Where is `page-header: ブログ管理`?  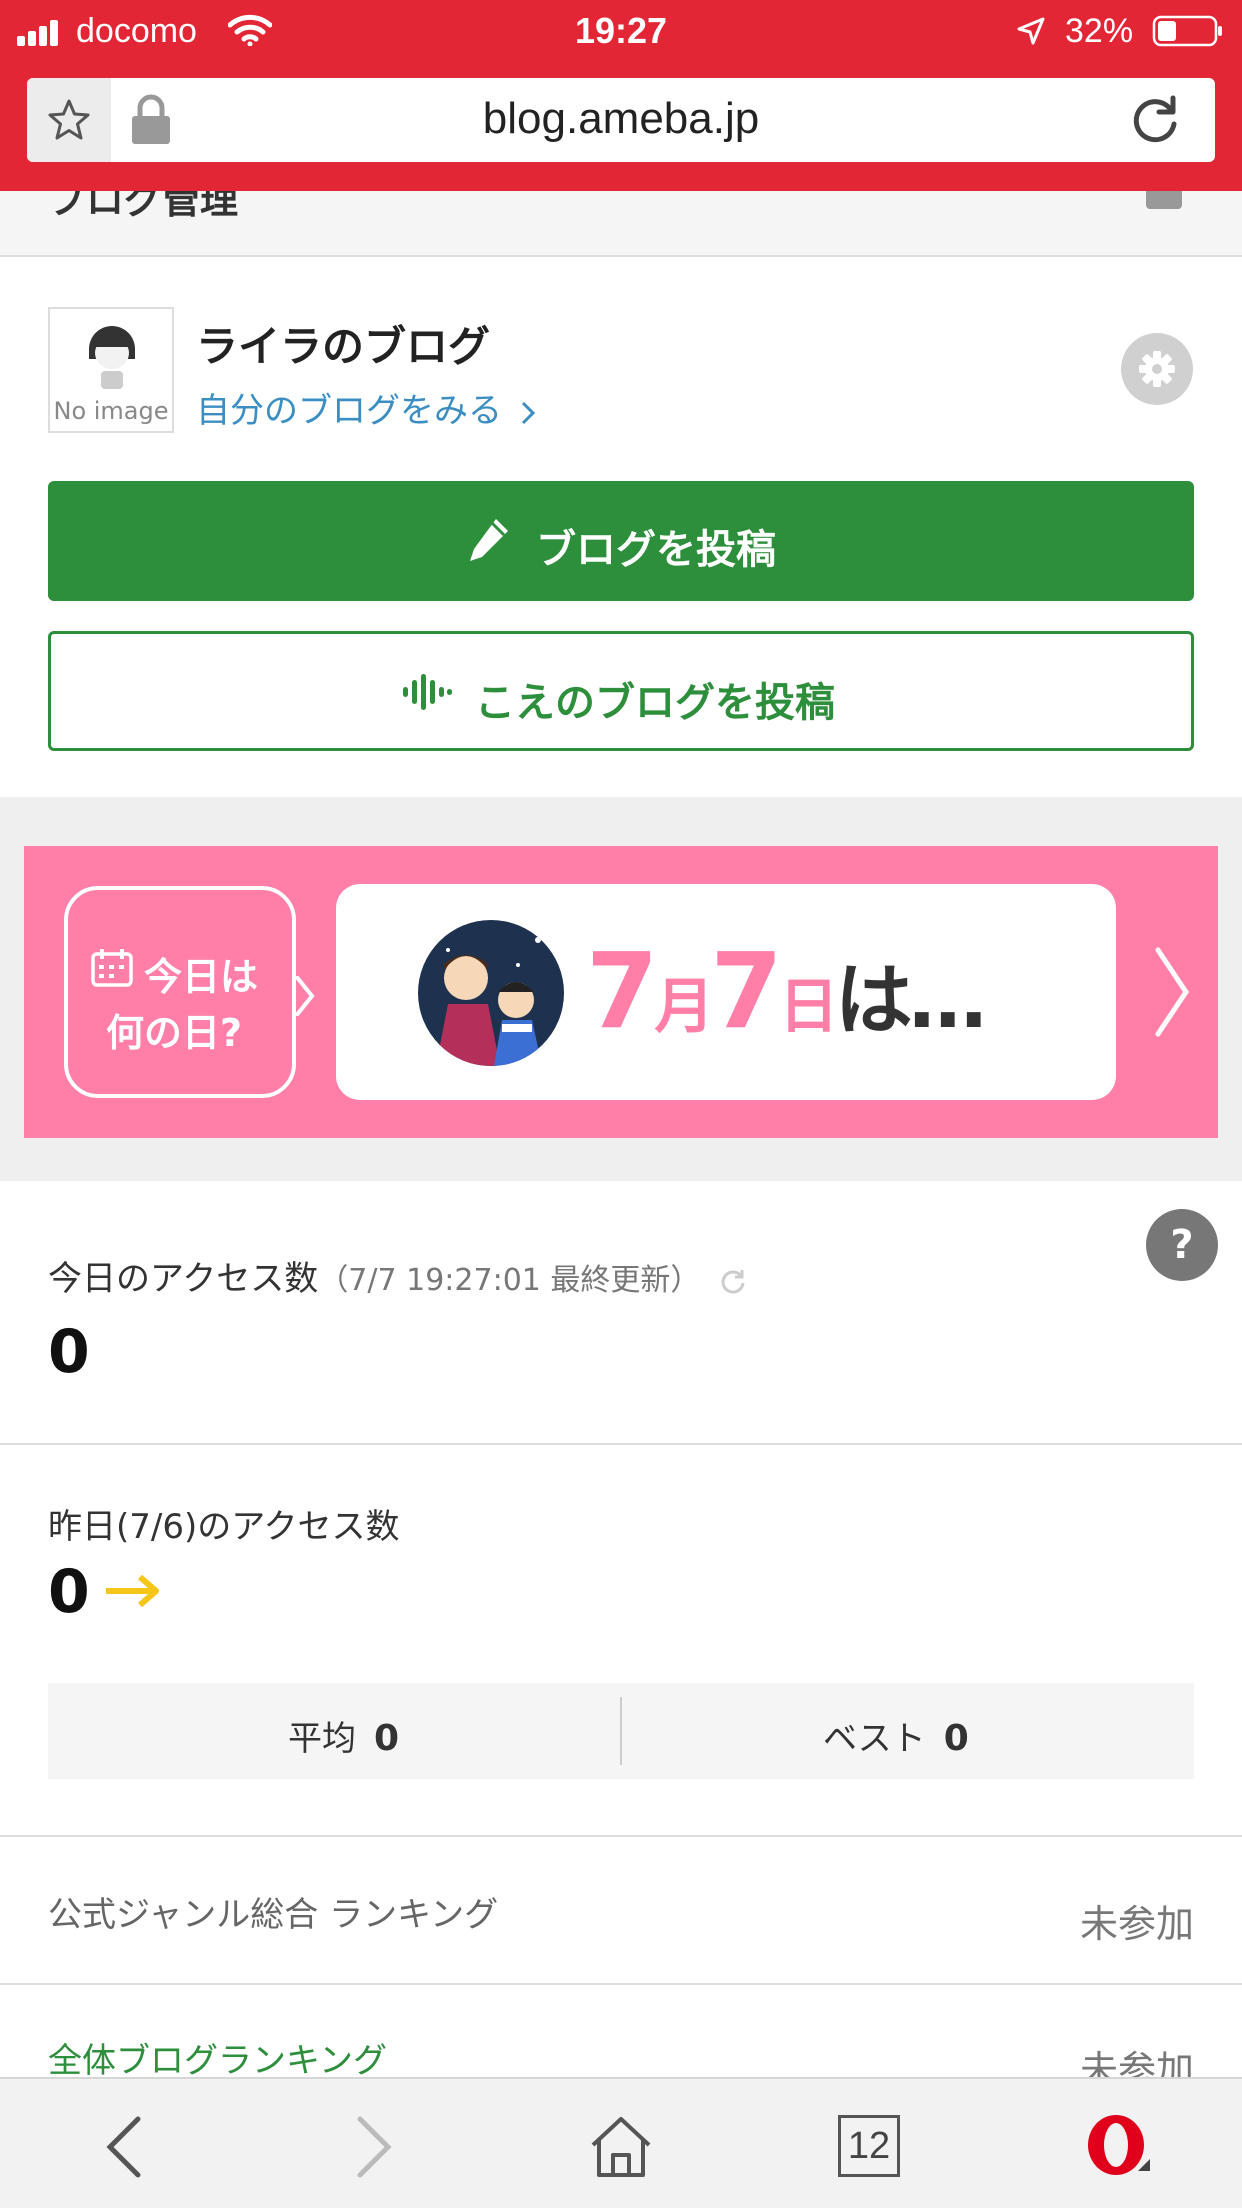
page-header: ブログ管理 is located at coordinates (621, 224).